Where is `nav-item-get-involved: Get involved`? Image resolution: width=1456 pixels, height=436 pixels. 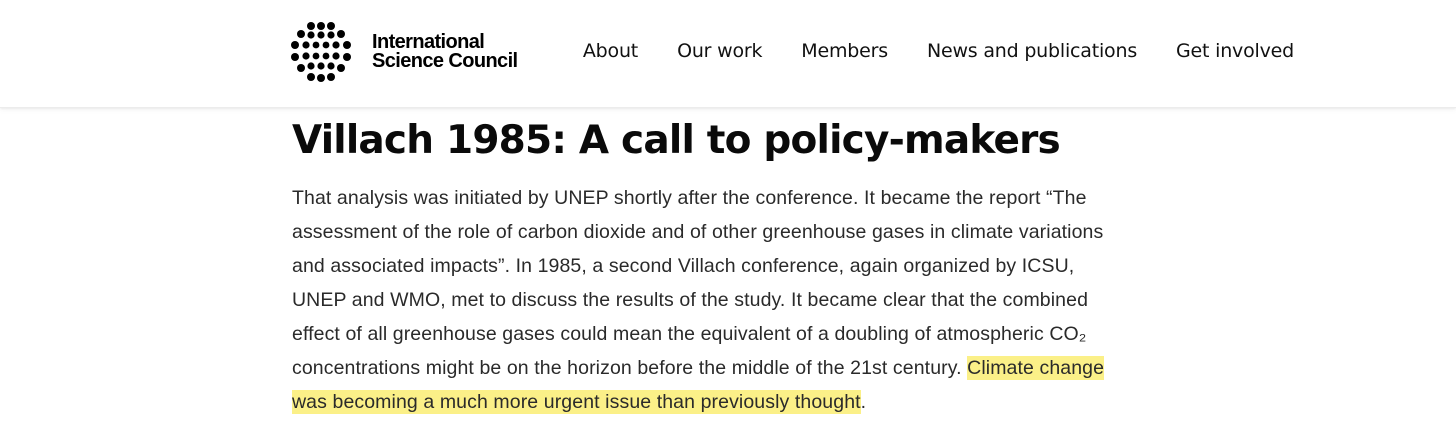 nav-item-get-involved: Get involved is located at coordinates (1235, 51).